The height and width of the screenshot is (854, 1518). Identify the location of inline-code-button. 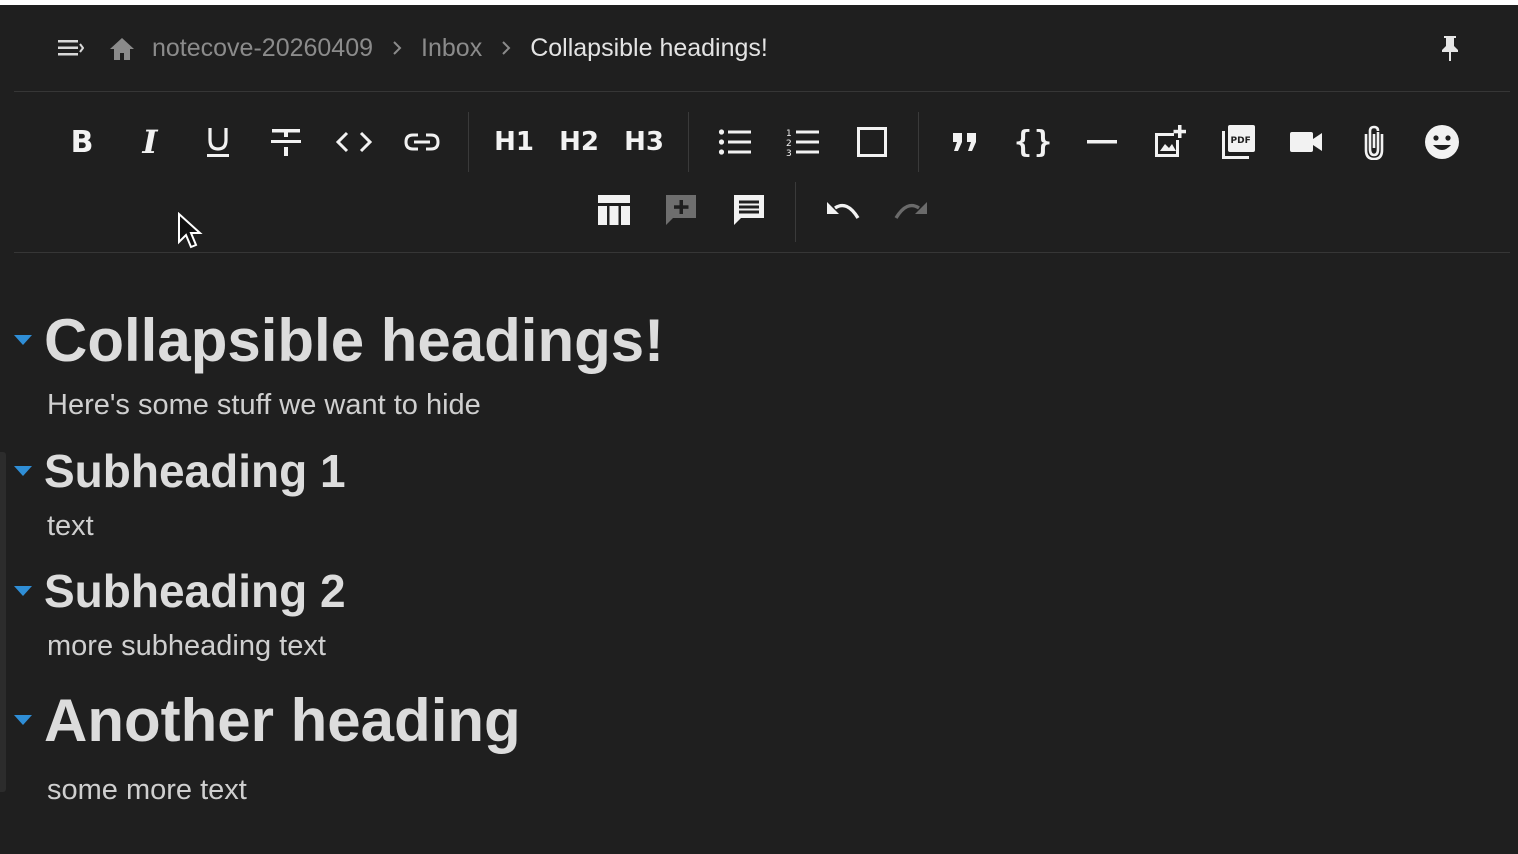
(354, 142).